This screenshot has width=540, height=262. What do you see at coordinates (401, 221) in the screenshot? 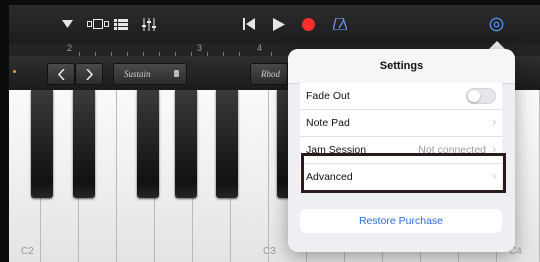
I see `restore-purchase-button: Restore Purchase` at bounding box center [401, 221].